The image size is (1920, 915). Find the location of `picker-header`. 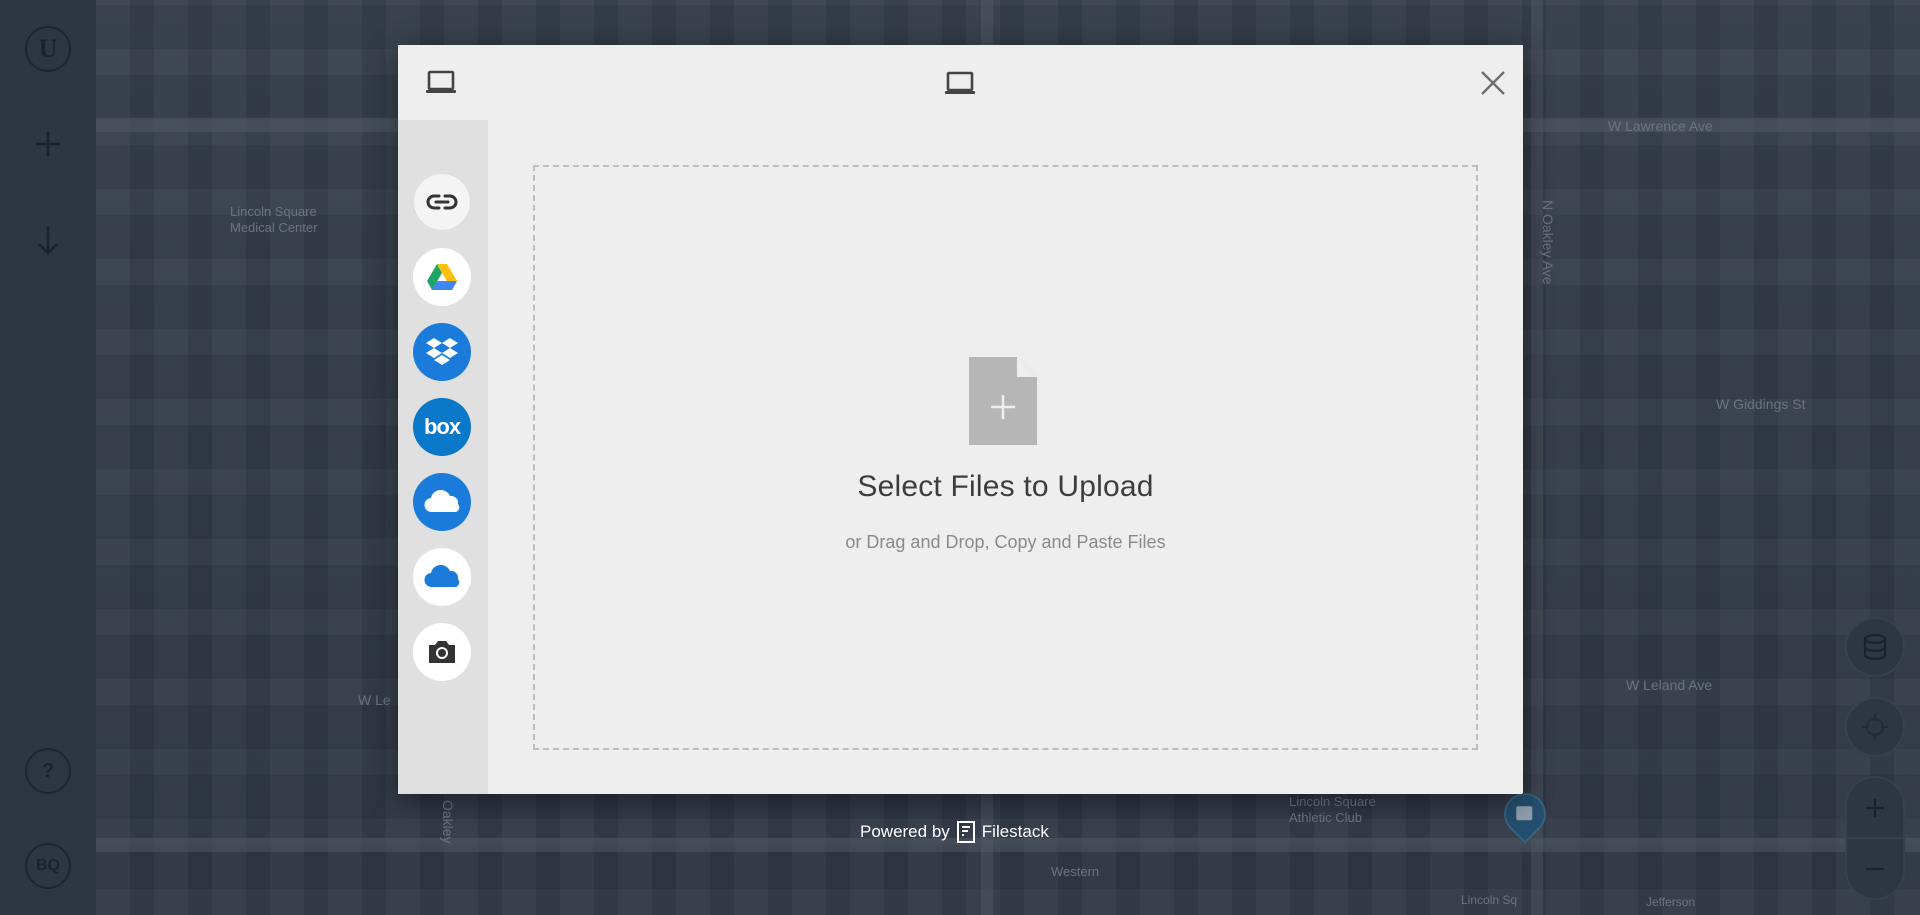

picker-header is located at coordinates (960, 82).